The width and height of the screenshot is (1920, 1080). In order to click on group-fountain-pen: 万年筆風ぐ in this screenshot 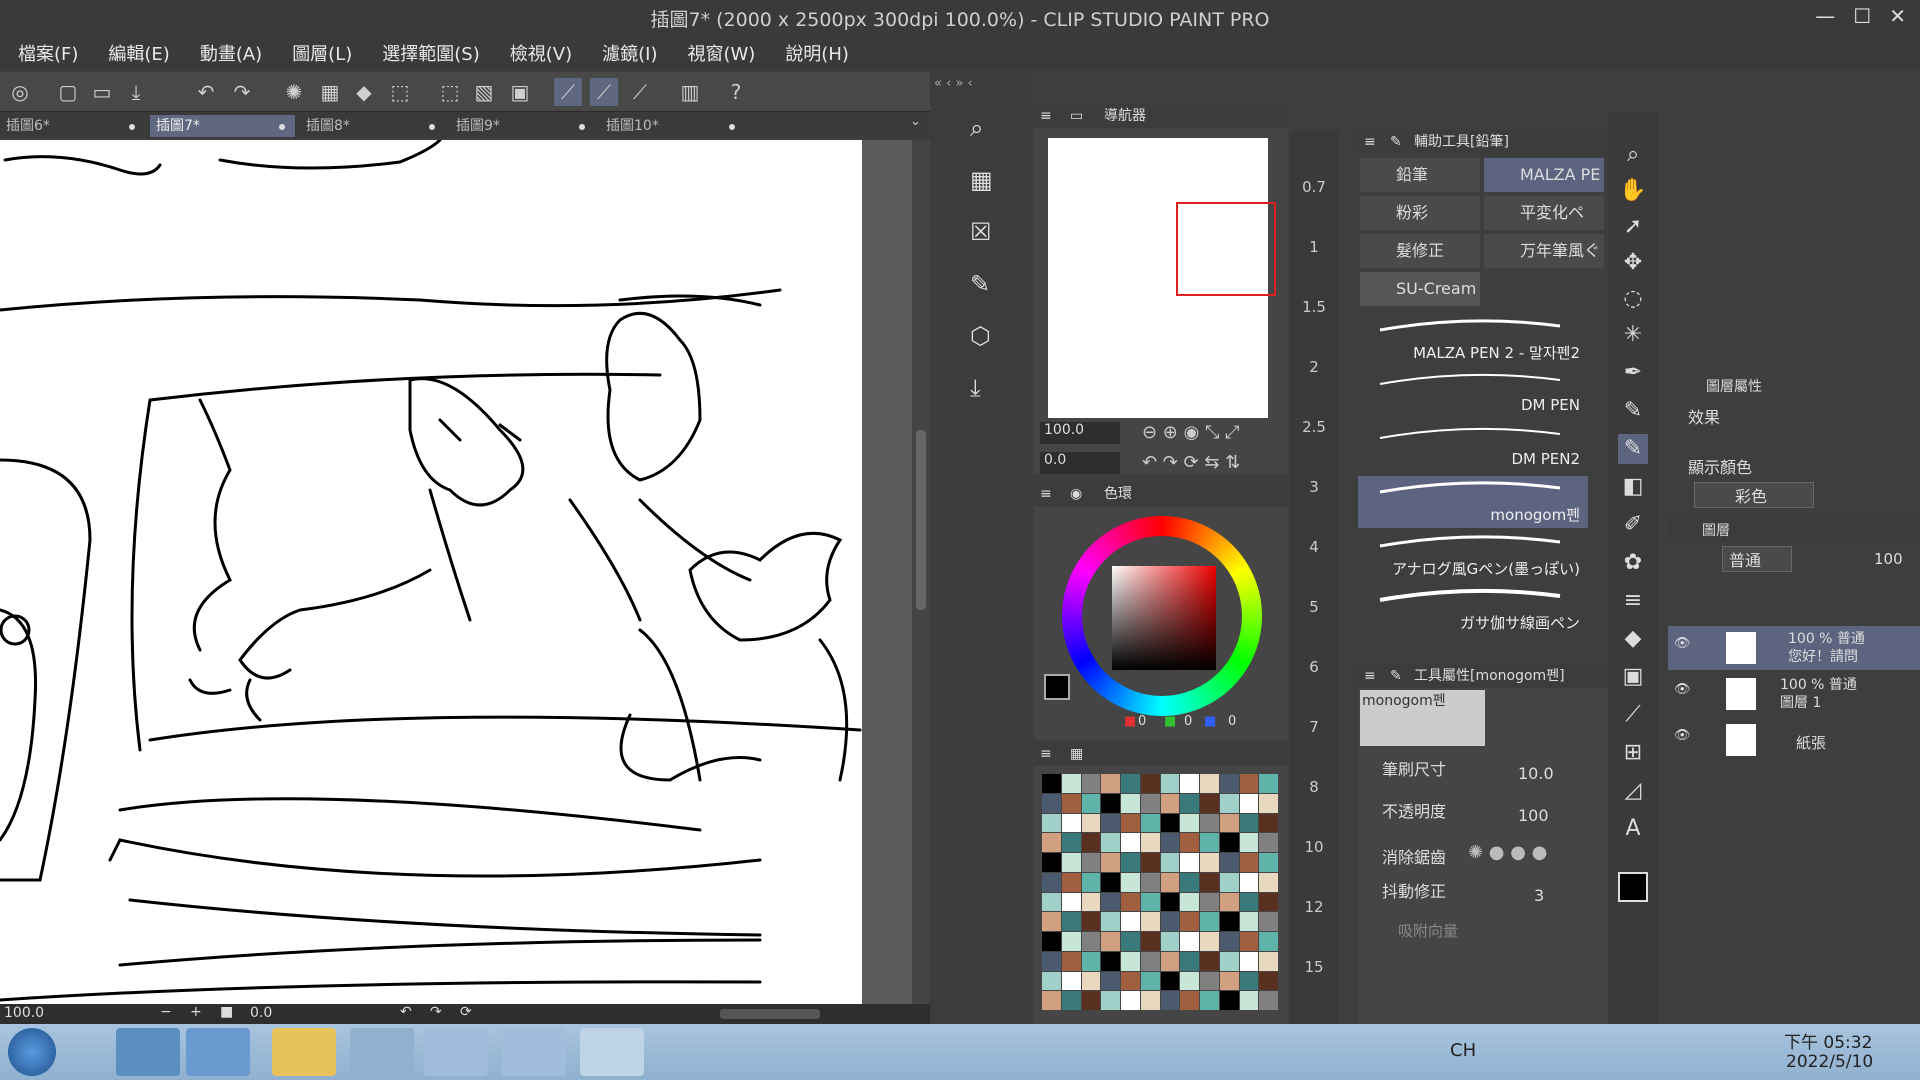, I will do `click(1544, 251)`.